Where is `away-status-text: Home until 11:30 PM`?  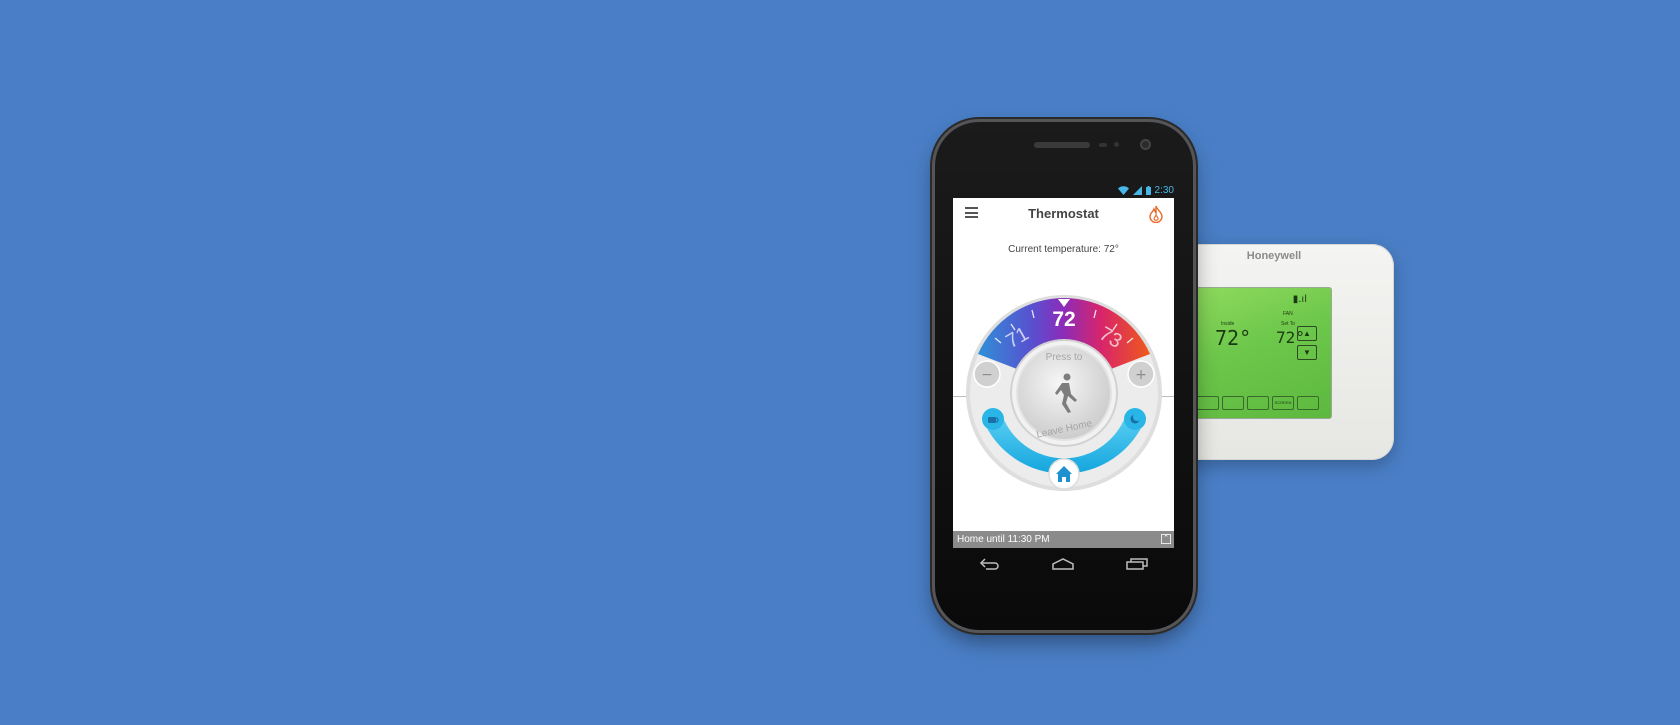
away-status-text: Home until 11:30 PM is located at coordinates (1003, 539).